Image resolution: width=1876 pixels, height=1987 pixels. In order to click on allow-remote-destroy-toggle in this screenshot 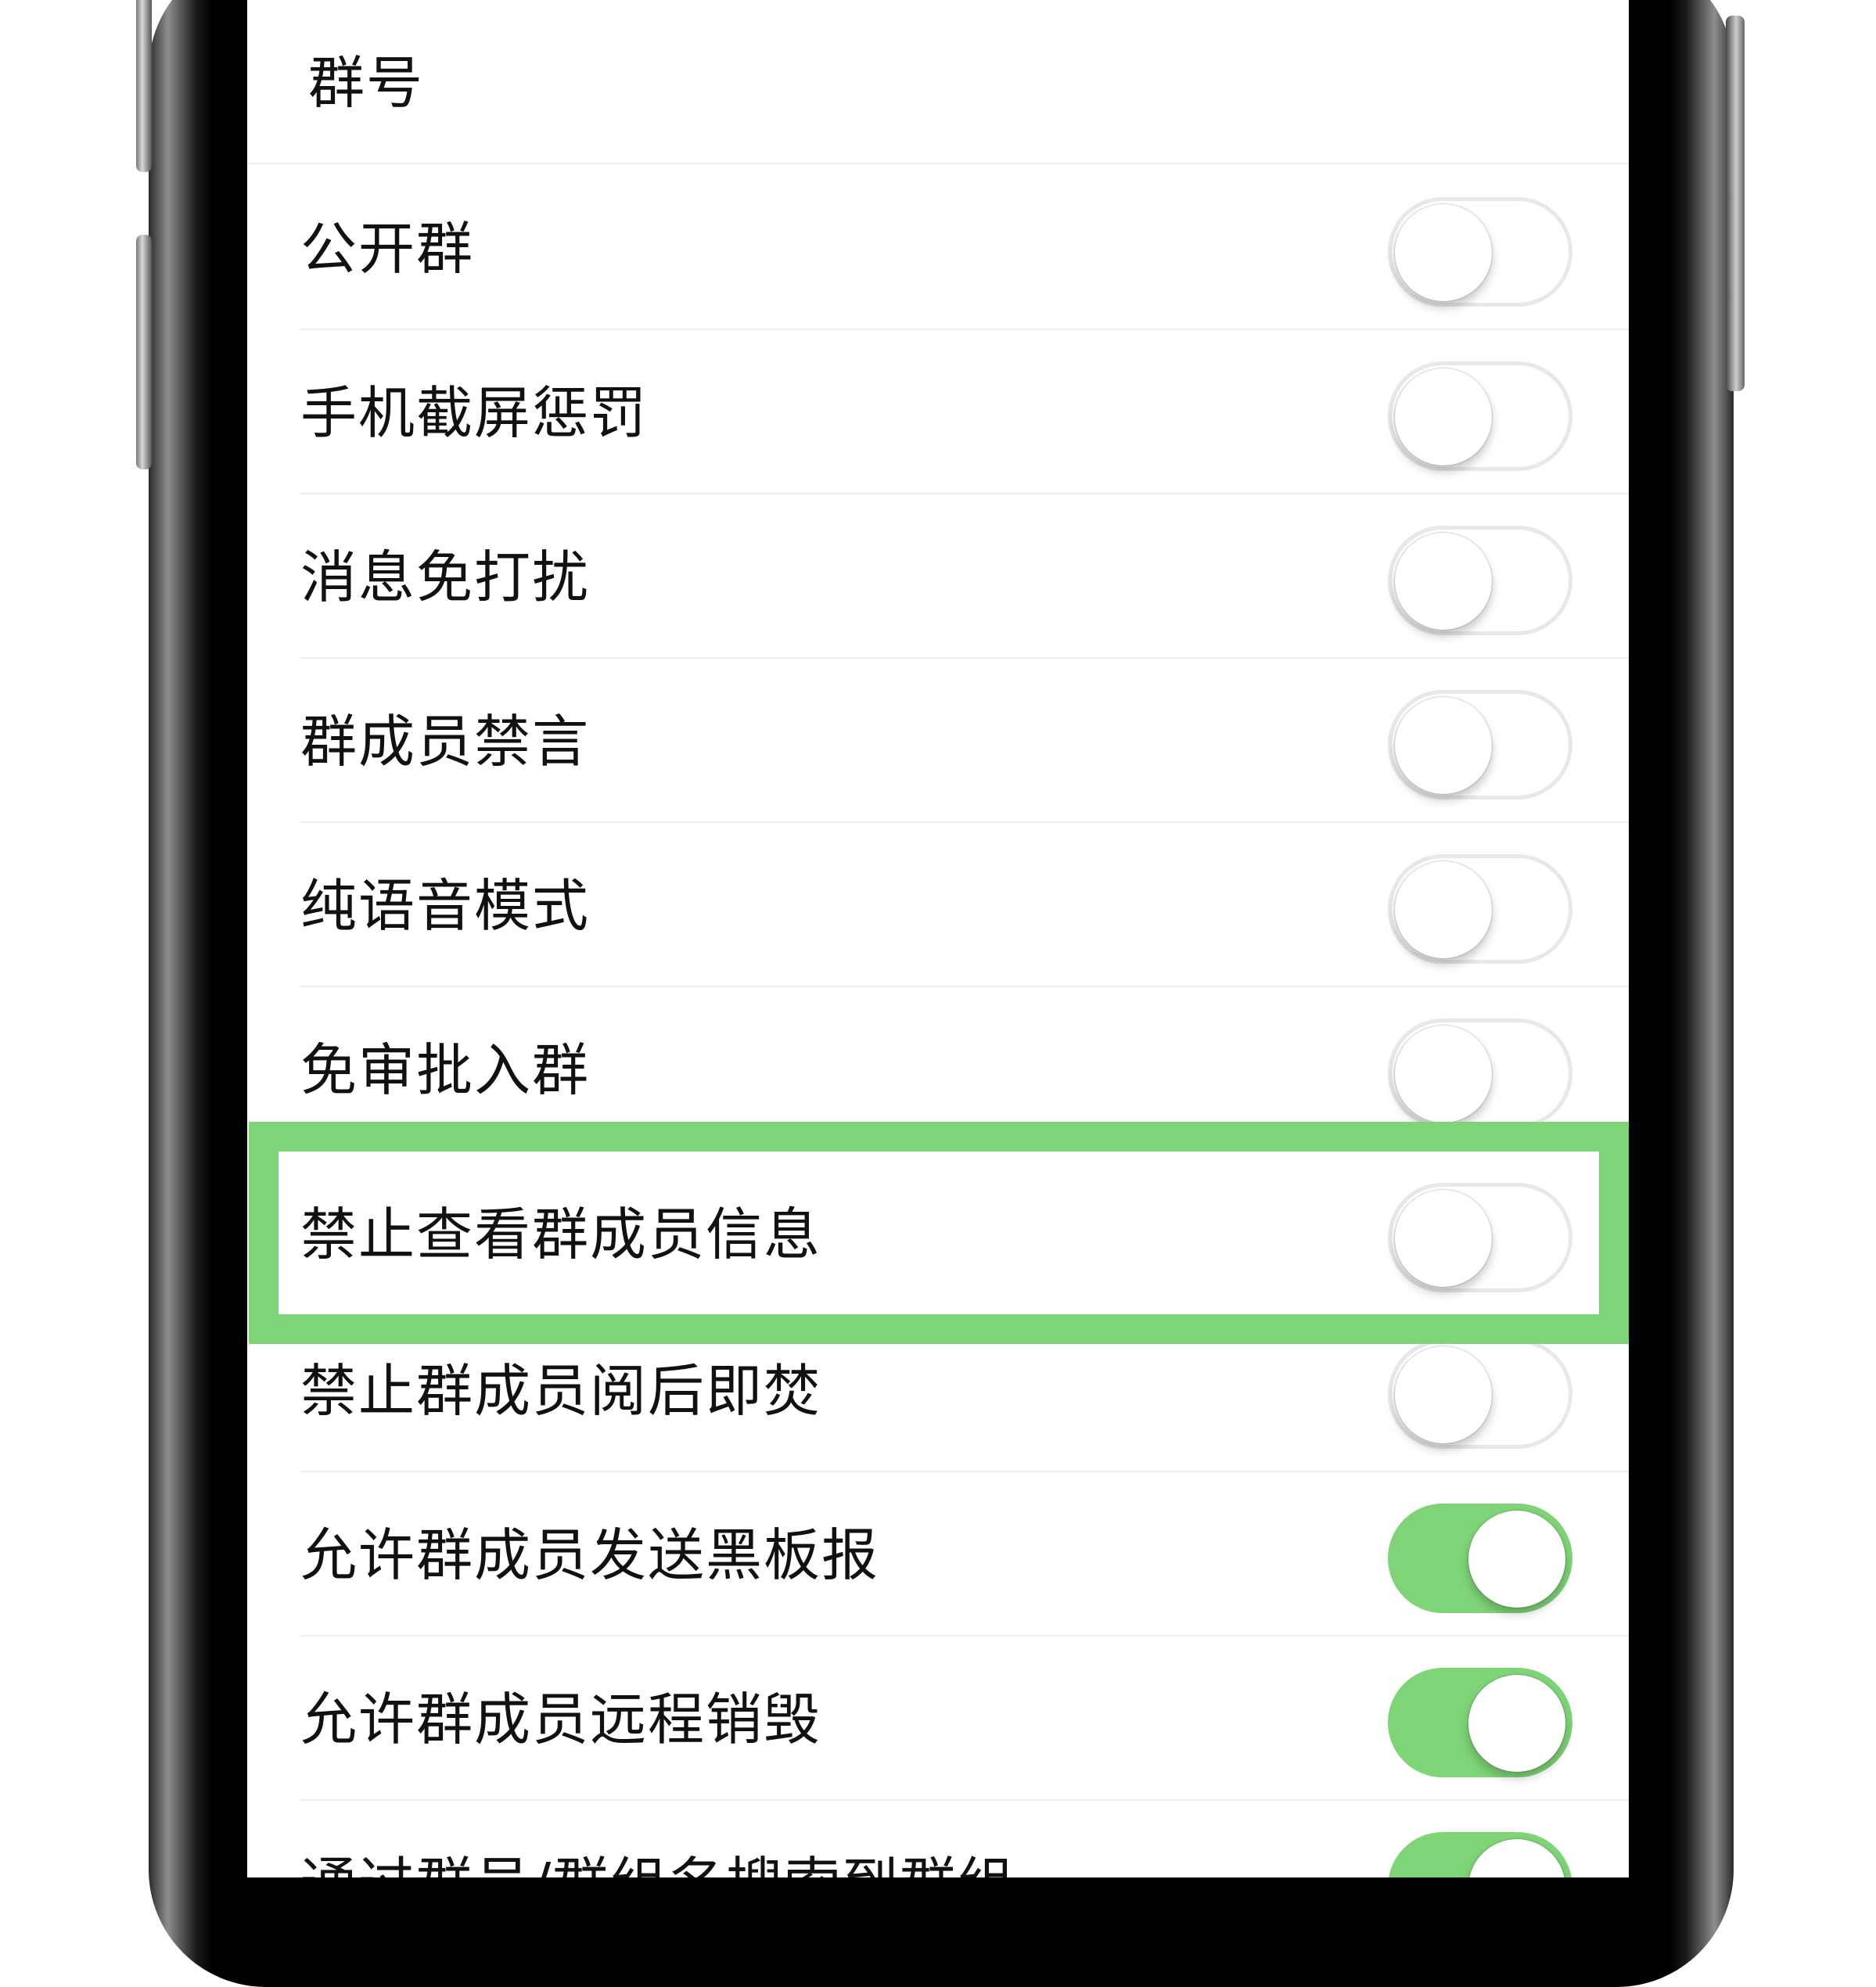, I will do `click(1480, 1722)`.